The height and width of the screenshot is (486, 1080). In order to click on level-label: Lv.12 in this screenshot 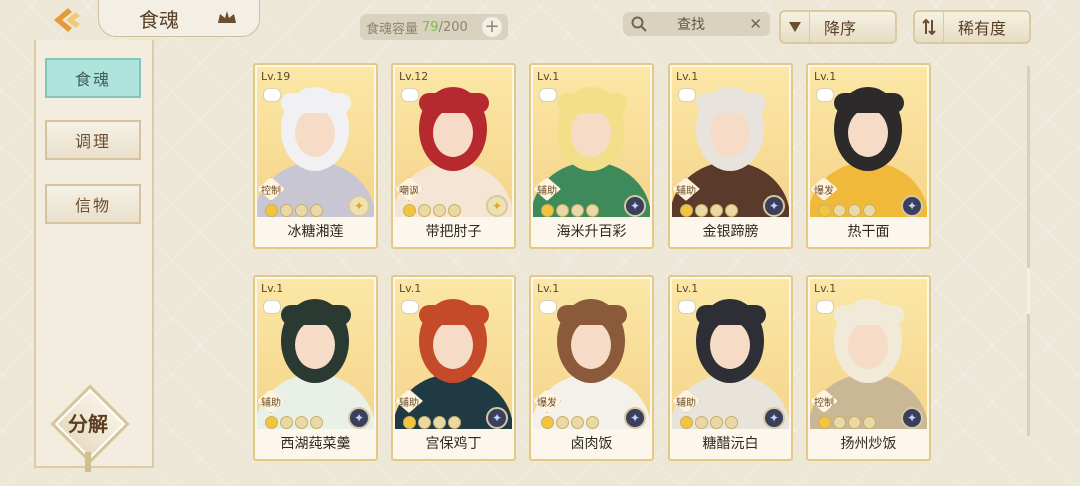, I will do `click(414, 76)`.